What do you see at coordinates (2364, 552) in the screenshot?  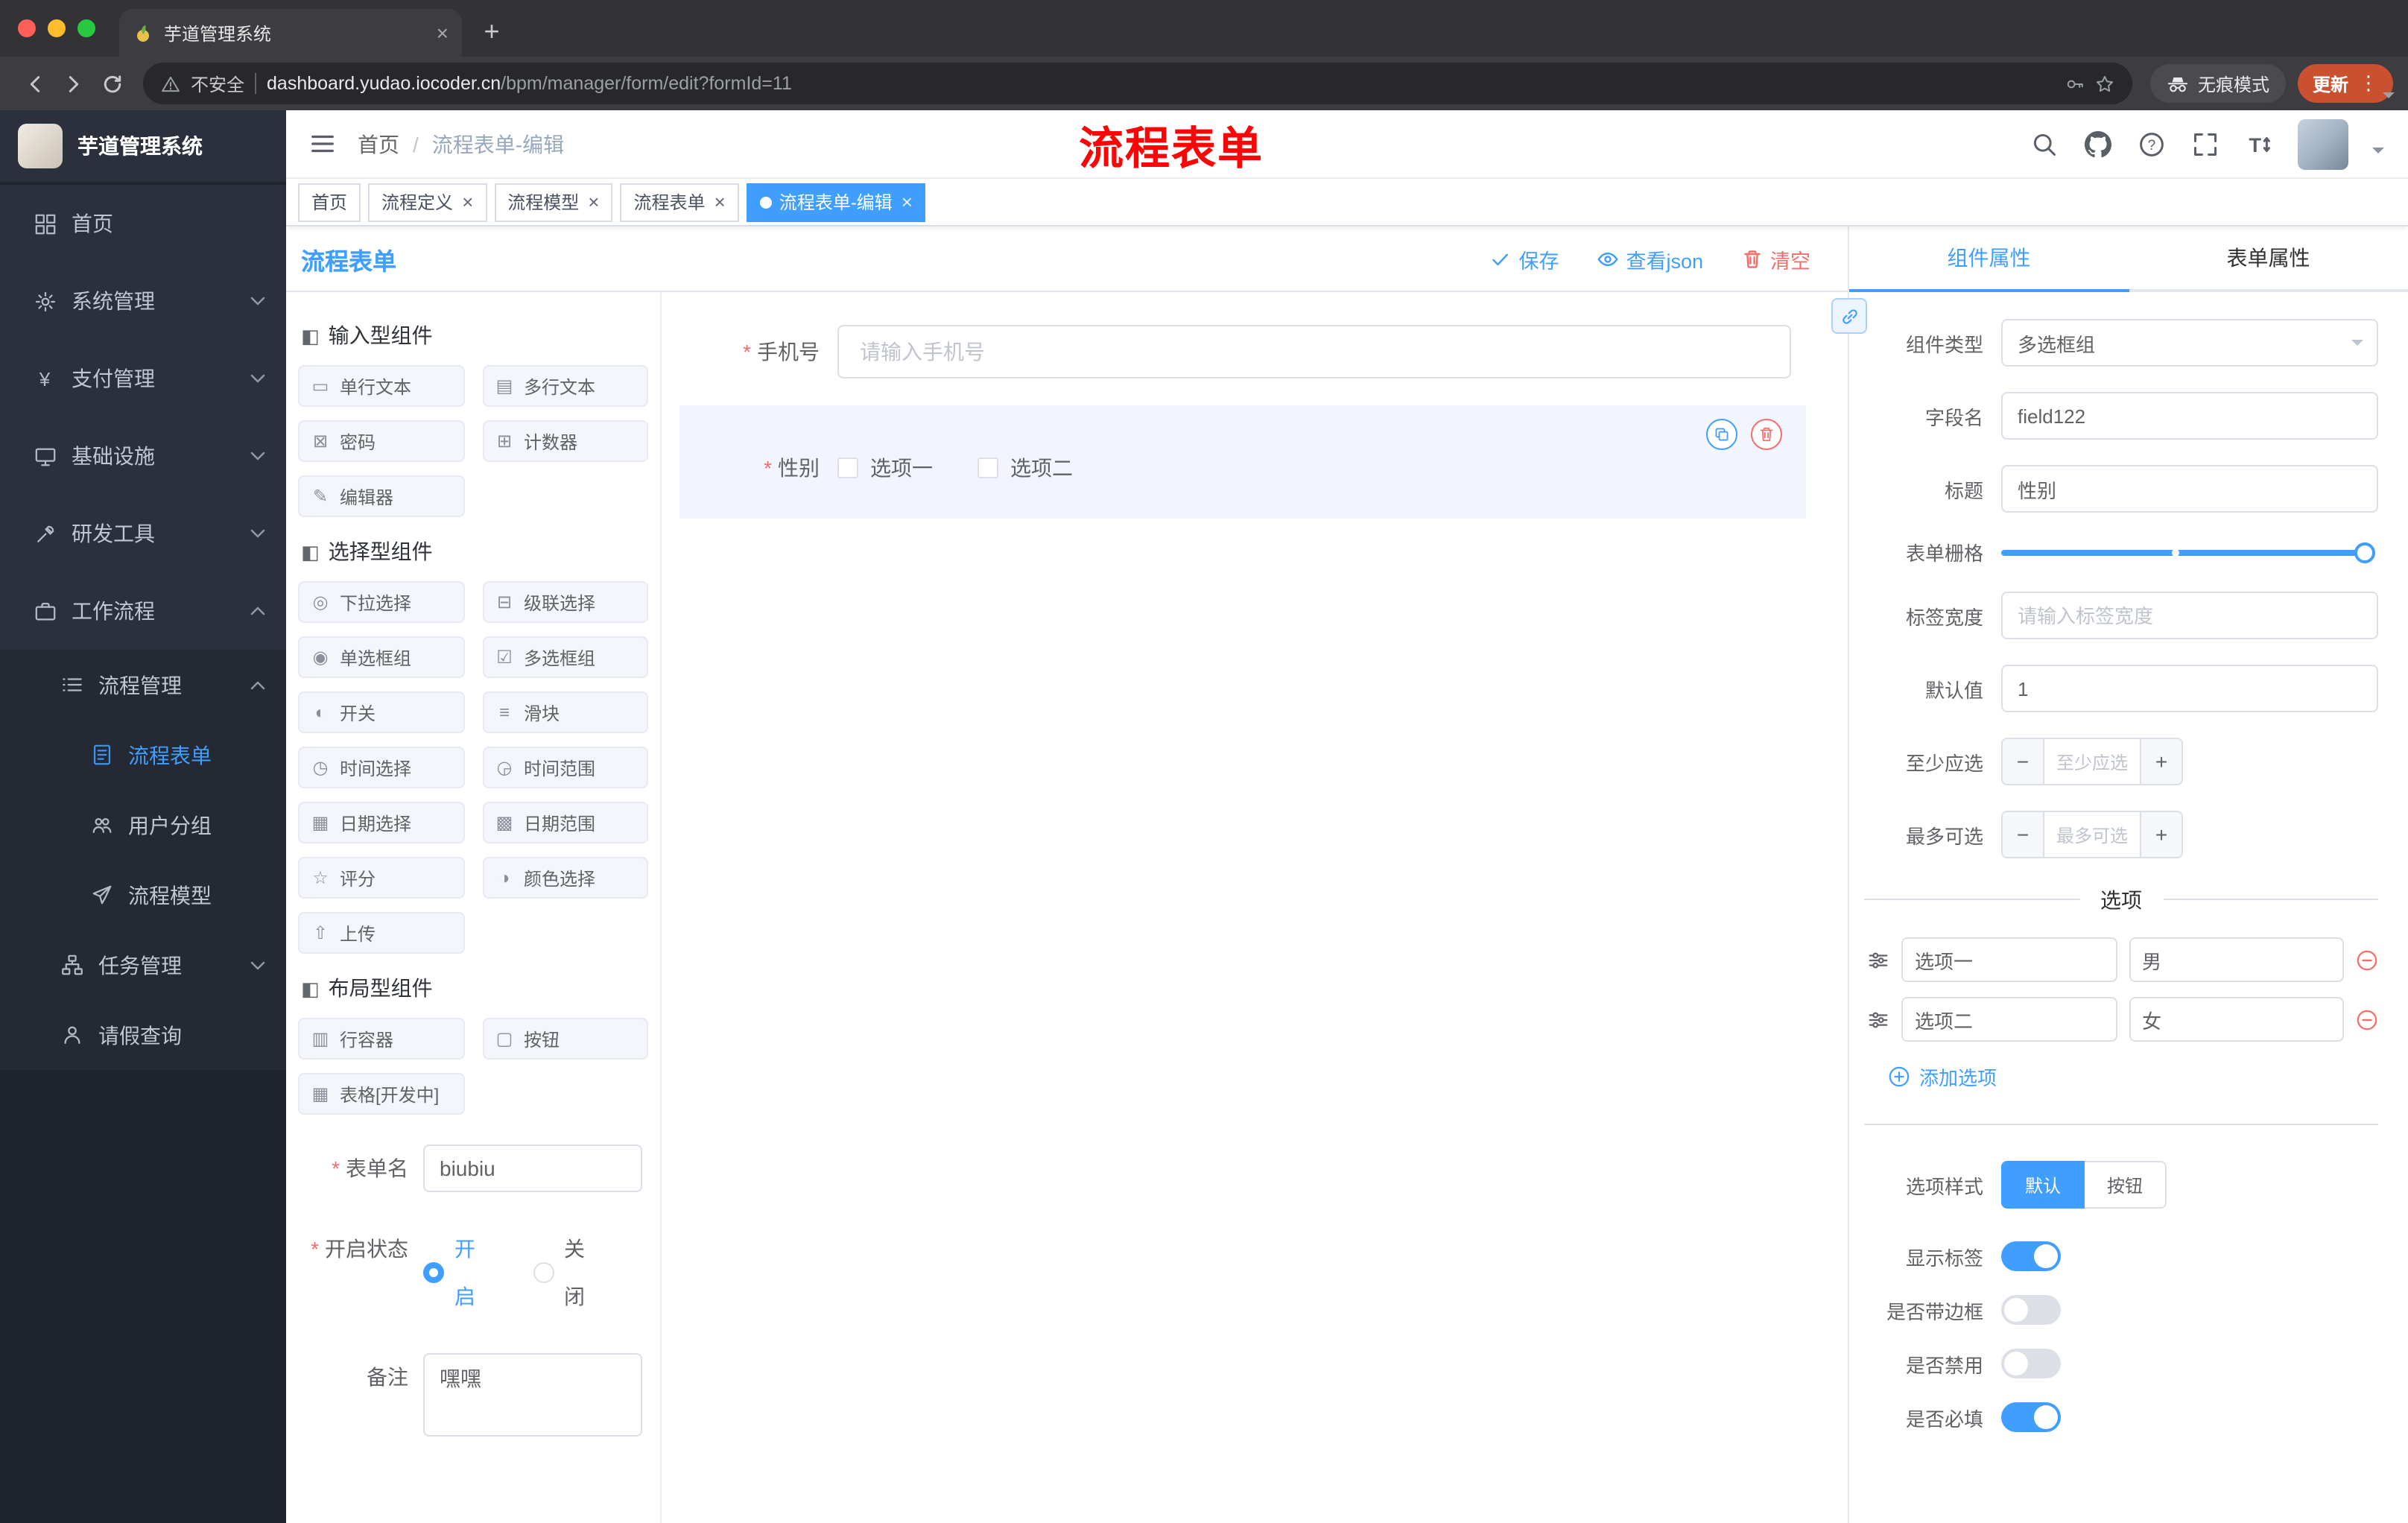 I see `slider-handle` at bounding box center [2364, 552].